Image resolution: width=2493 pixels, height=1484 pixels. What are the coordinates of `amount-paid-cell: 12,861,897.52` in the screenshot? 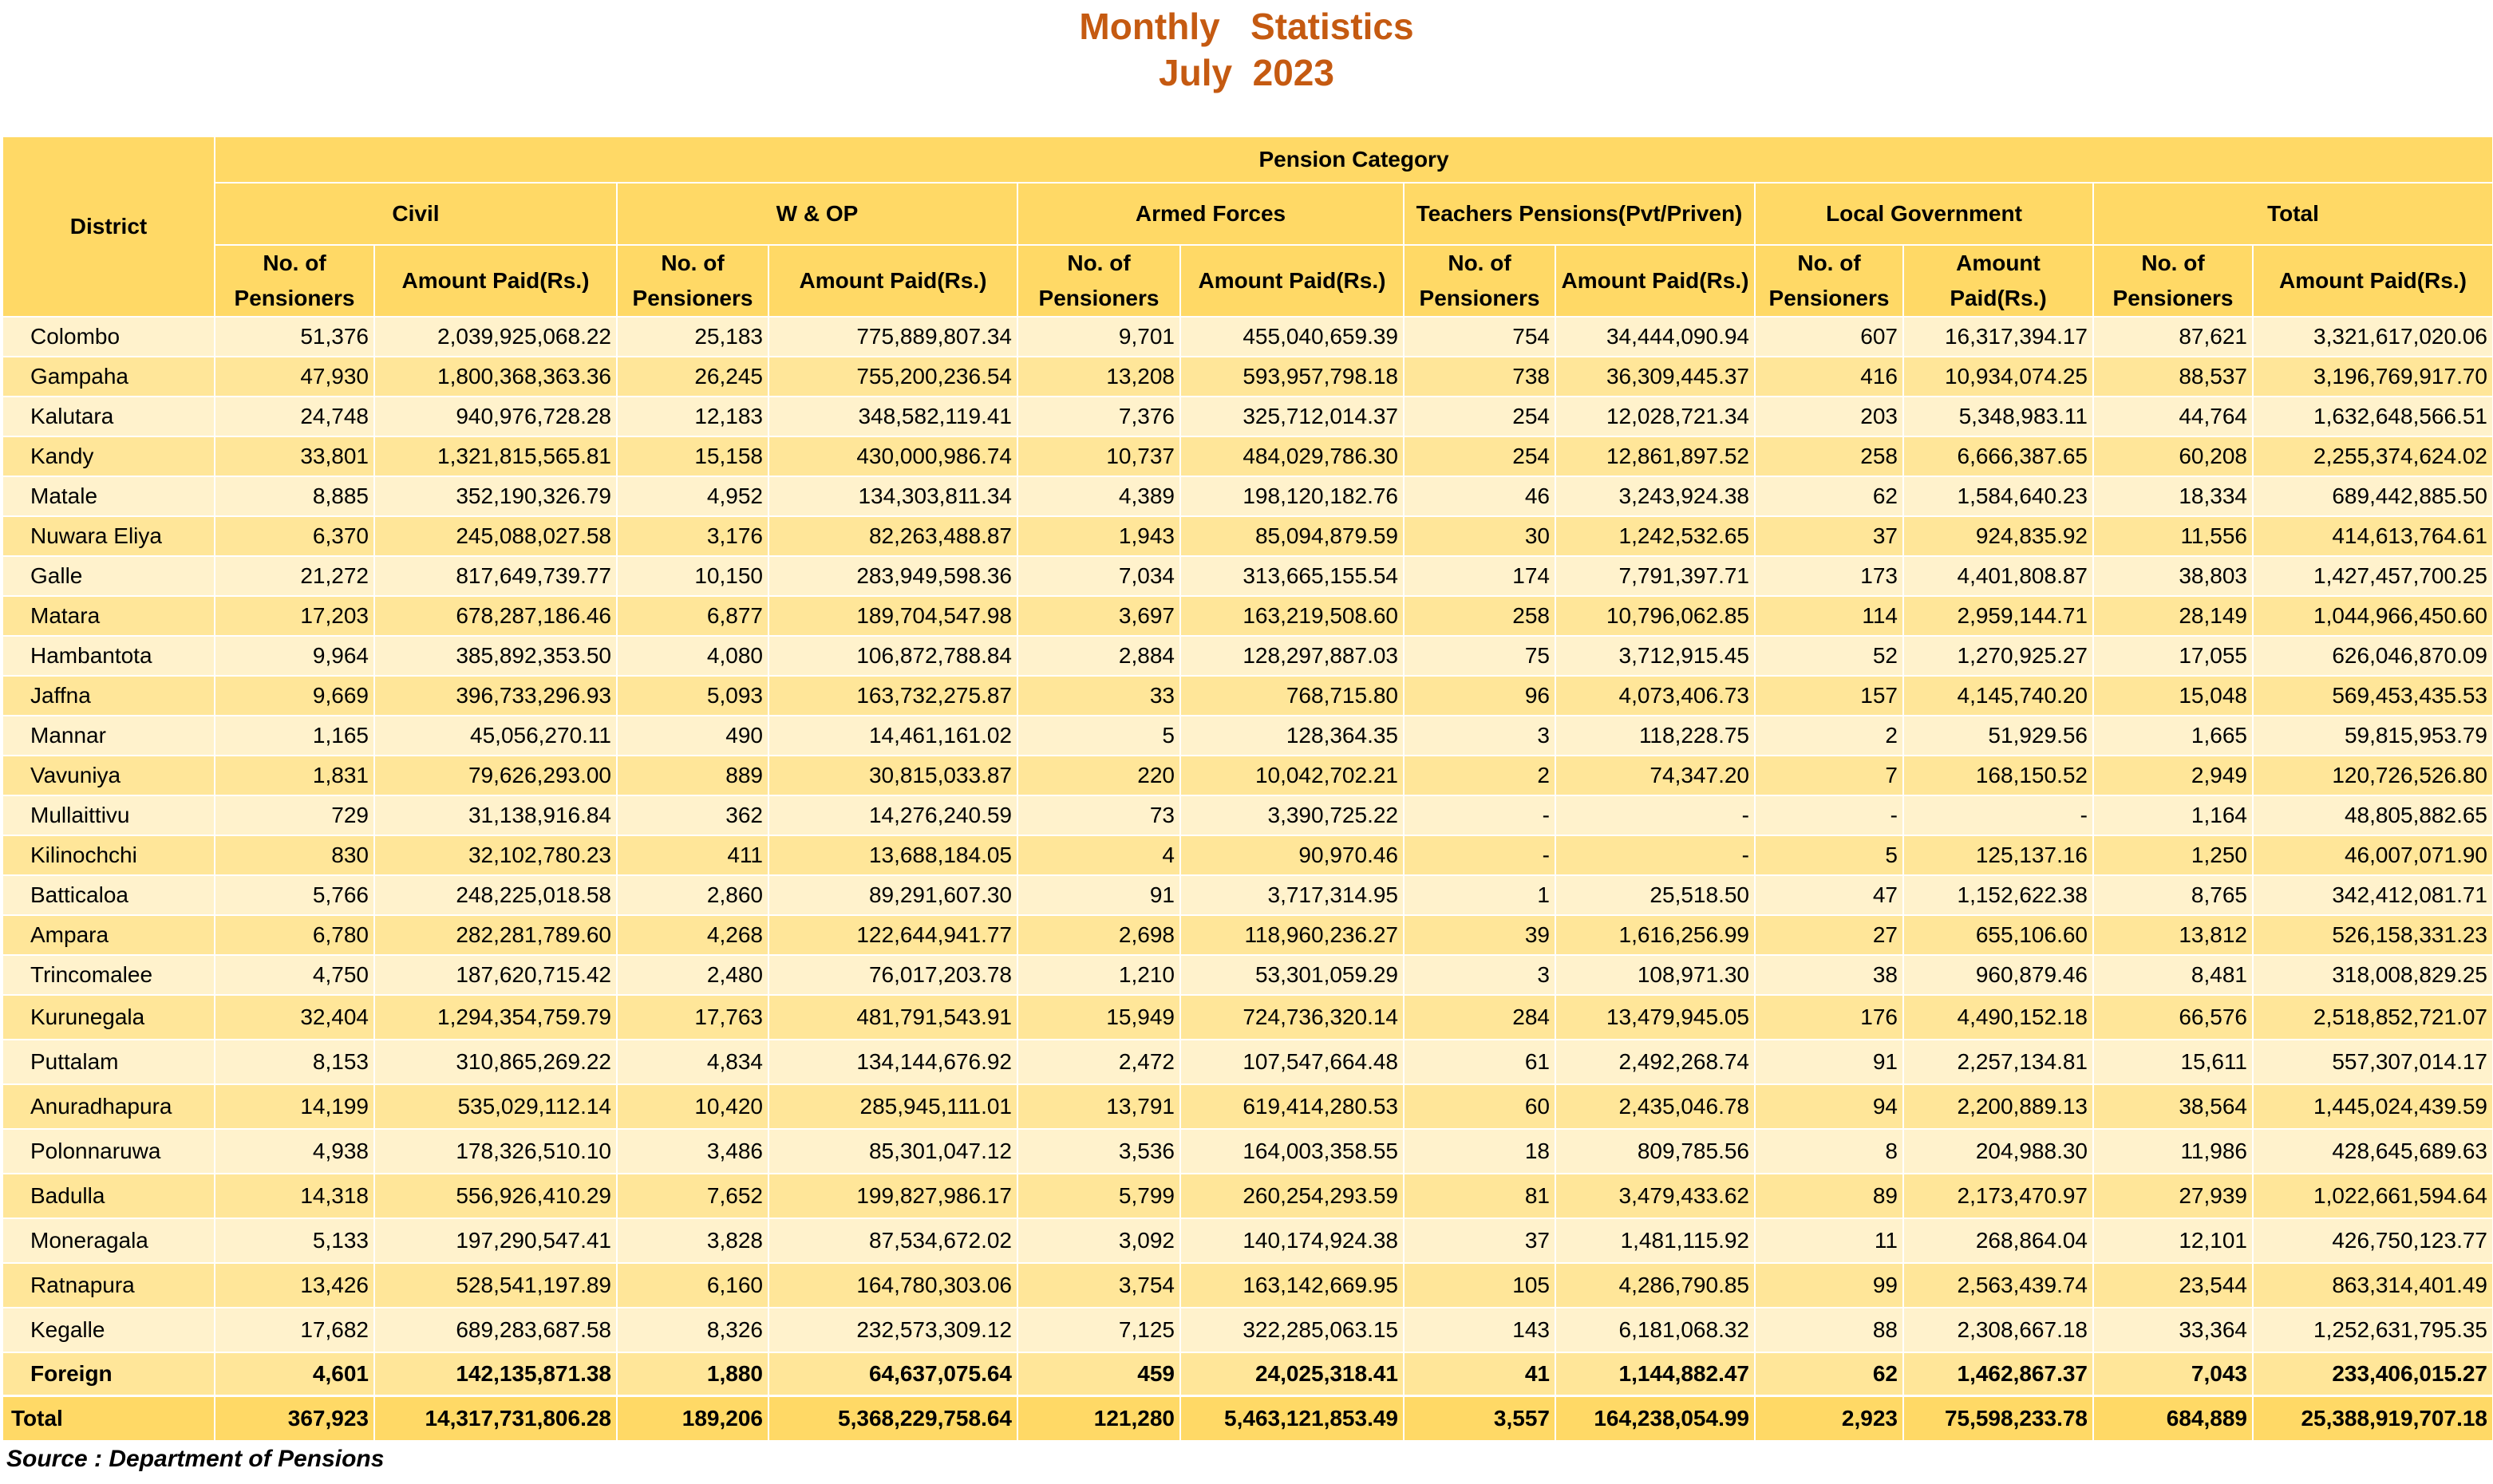 It's located at (1655, 456).